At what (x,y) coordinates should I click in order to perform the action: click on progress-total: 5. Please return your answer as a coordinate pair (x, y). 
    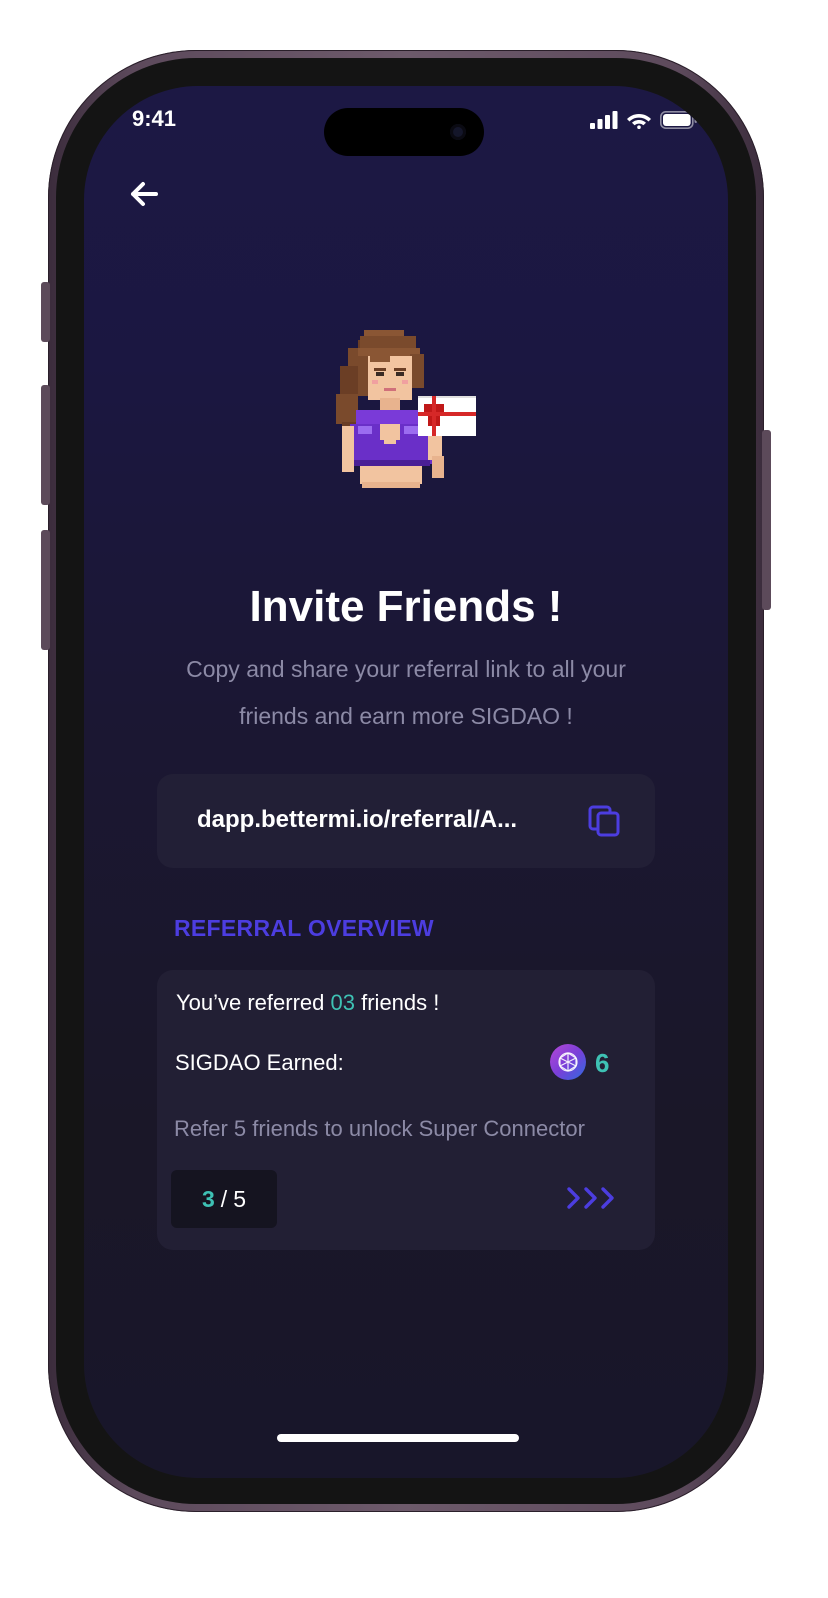
    Looking at the image, I should click on (239, 1198).